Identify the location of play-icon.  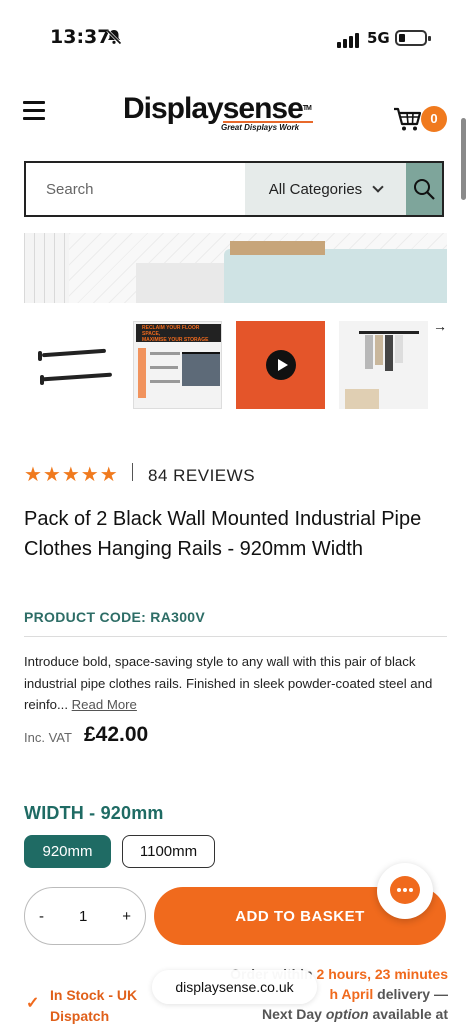
(281, 365).